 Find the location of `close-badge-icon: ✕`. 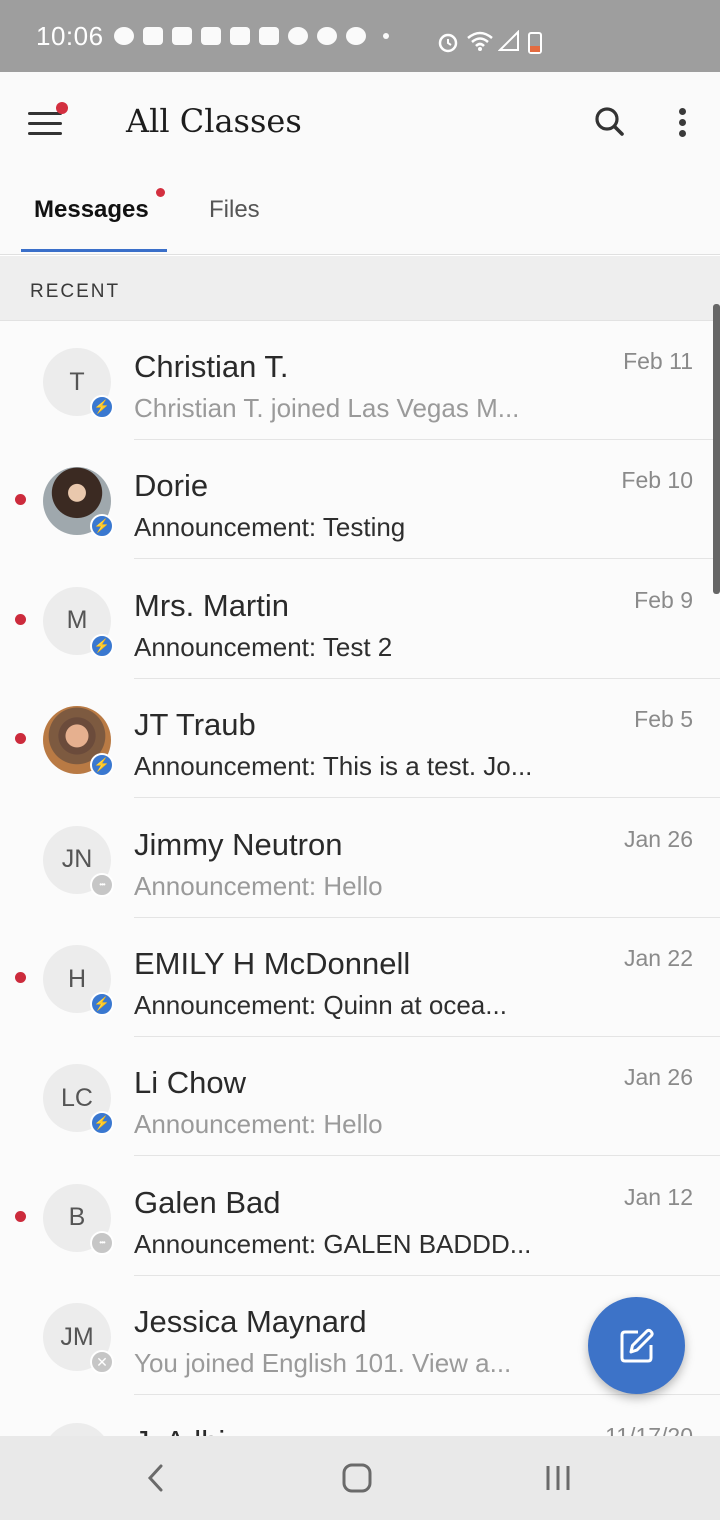

close-badge-icon: ✕ is located at coordinates (102, 1362).